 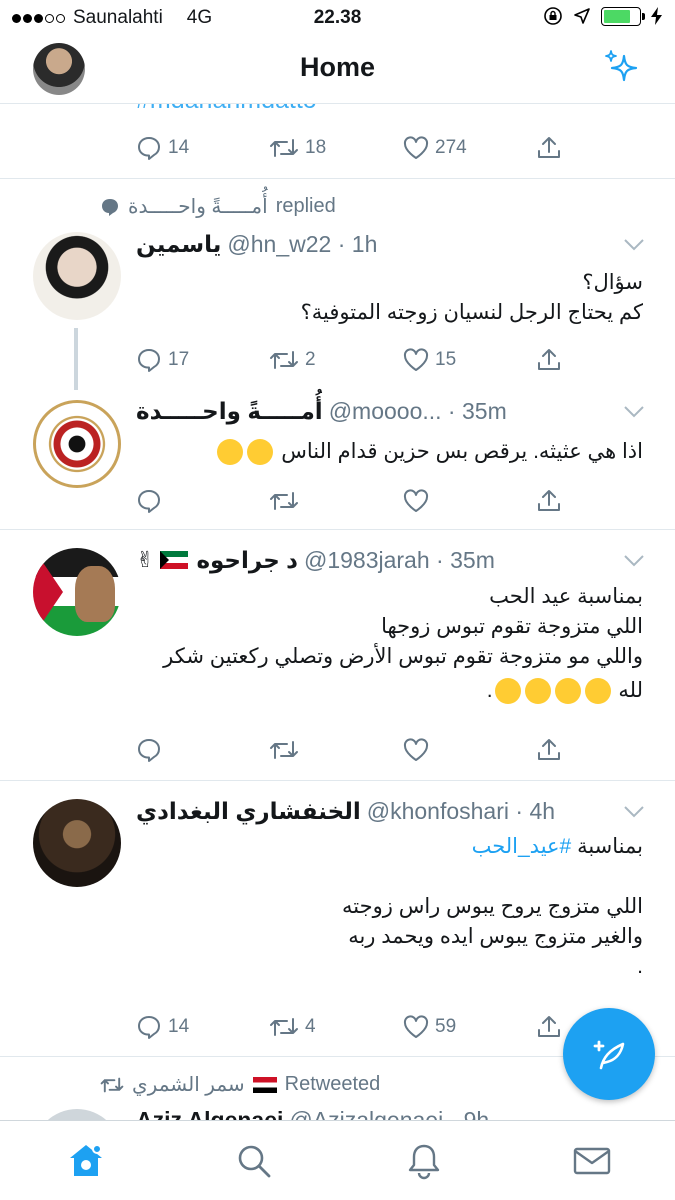 I want to click on reply-count: 17, so click(x=179, y=359).